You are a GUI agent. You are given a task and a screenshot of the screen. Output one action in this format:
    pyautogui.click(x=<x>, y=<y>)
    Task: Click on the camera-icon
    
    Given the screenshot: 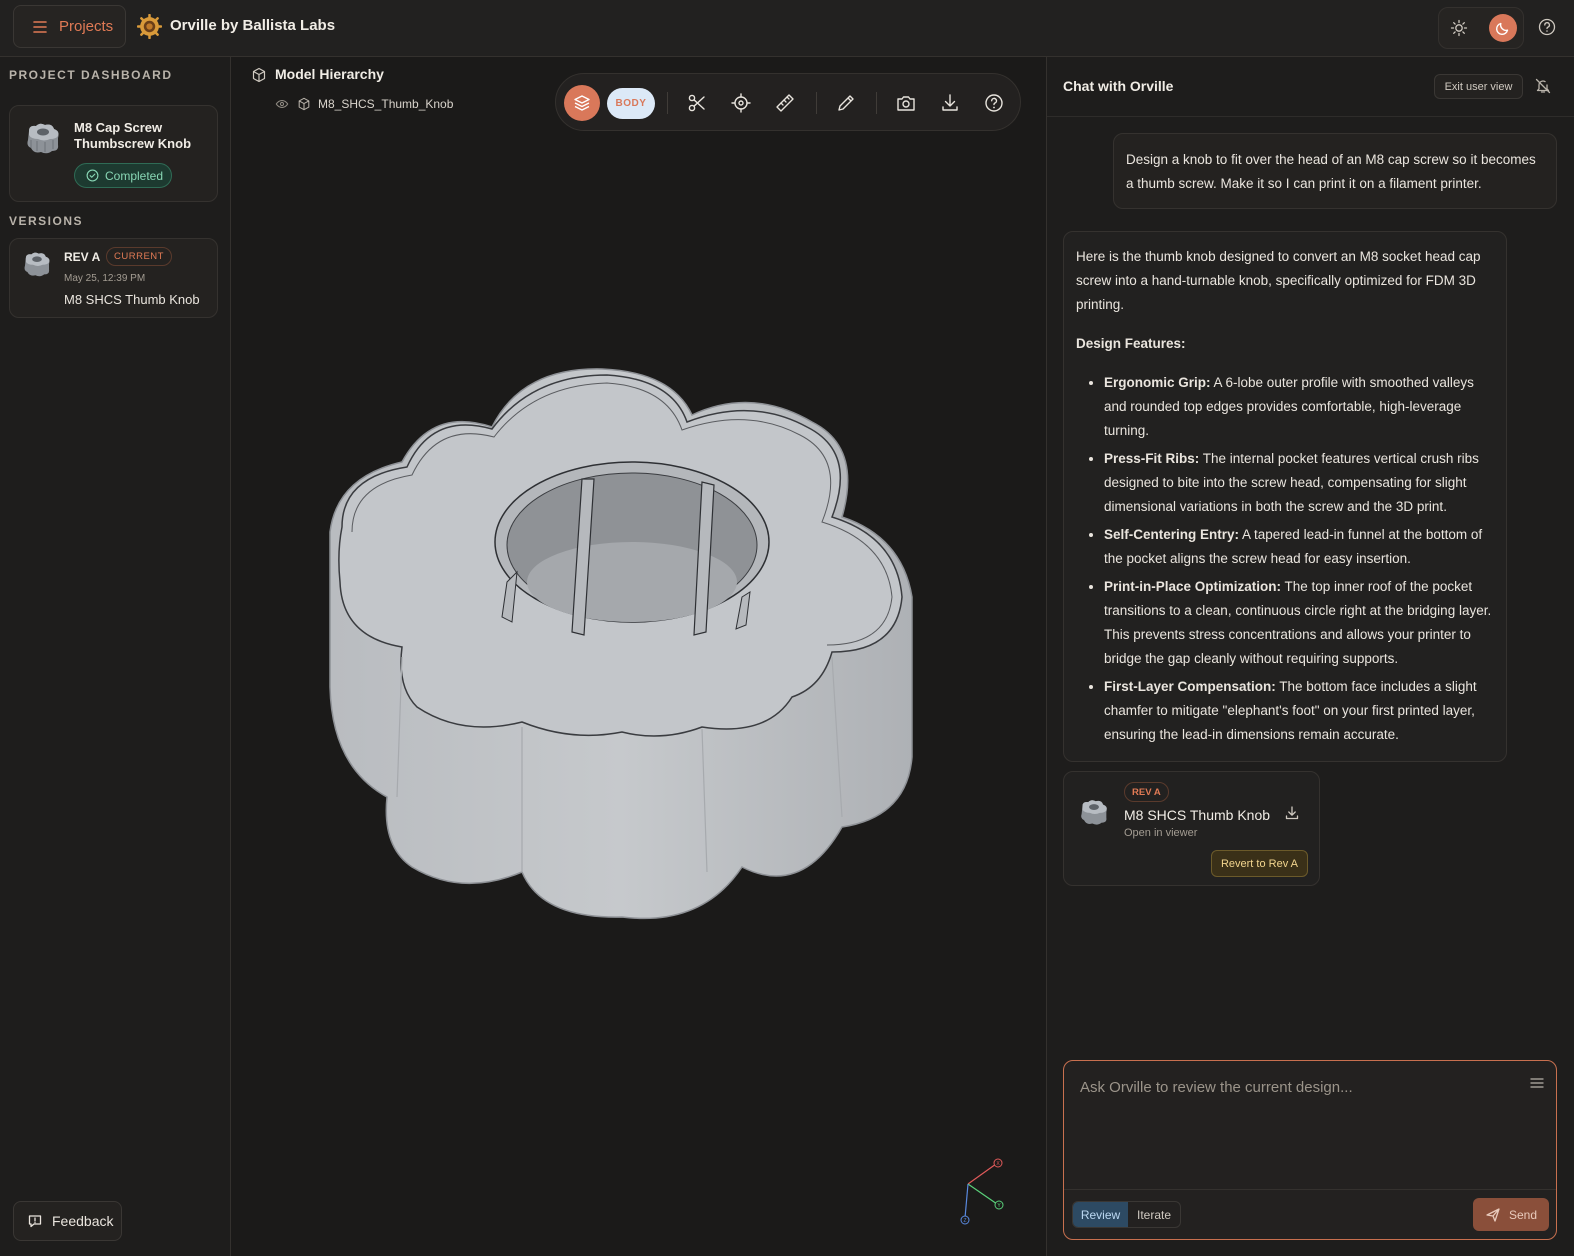 What is the action you would take?
    pyautogui.click(x=906, y=103)
    